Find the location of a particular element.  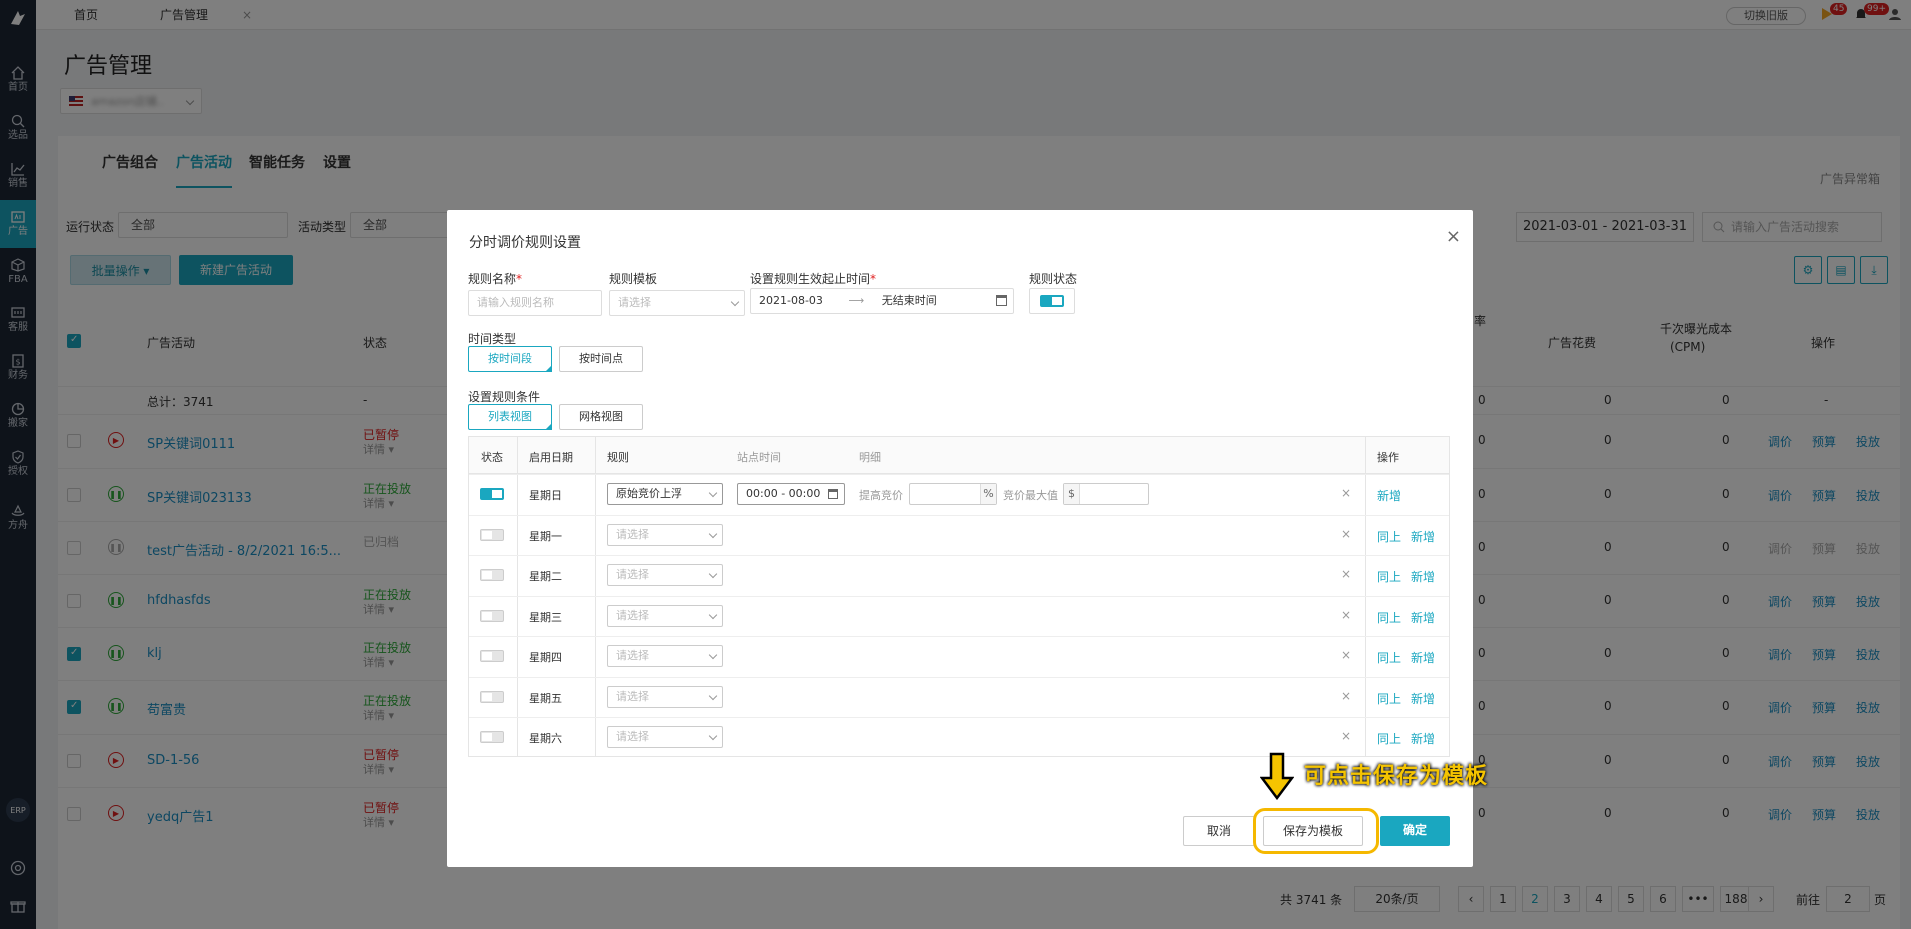

max-bid-label: 竞价最大值 is located at coordinates (1030, 495).